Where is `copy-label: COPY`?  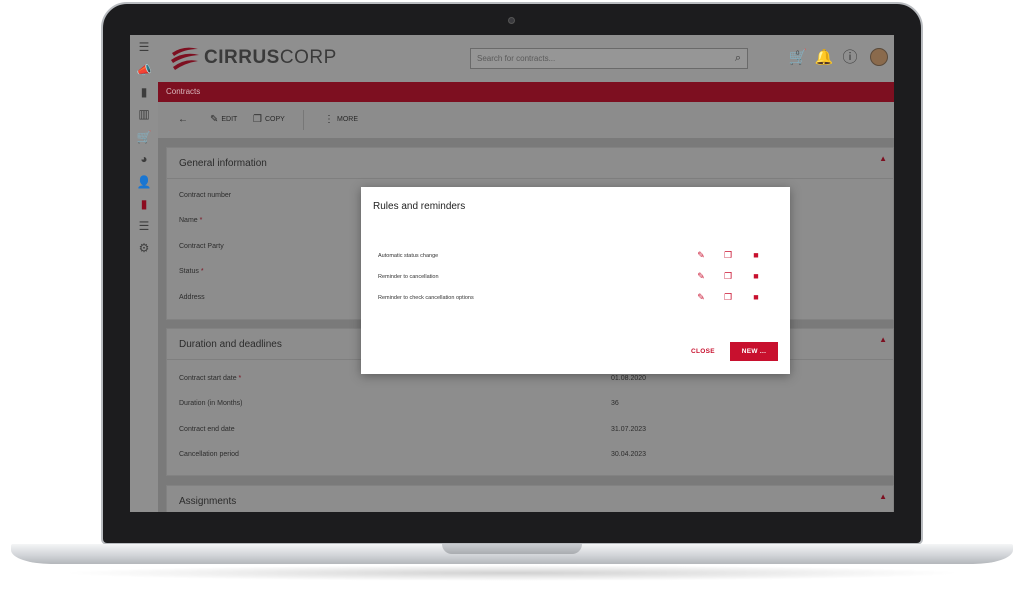 copy-label: COPY is located at coordinates (274, 119).